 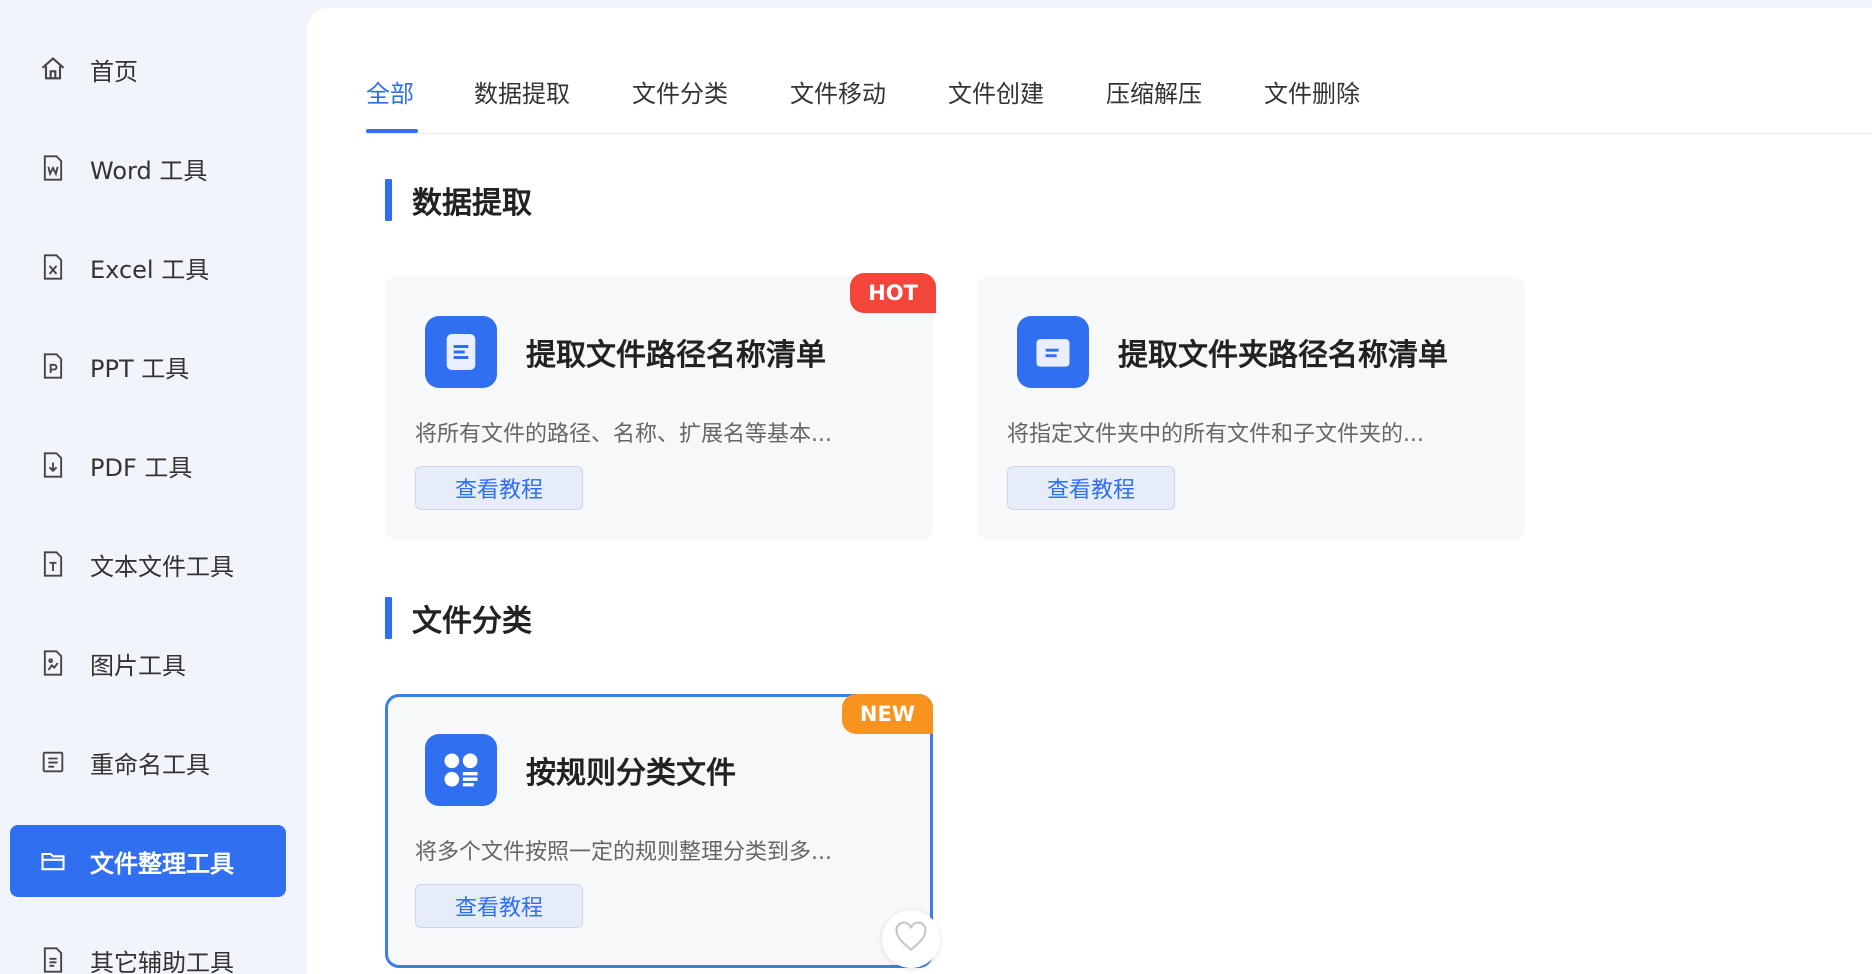 I want to click on folder-list-icon, so click(x=1053, y=352).